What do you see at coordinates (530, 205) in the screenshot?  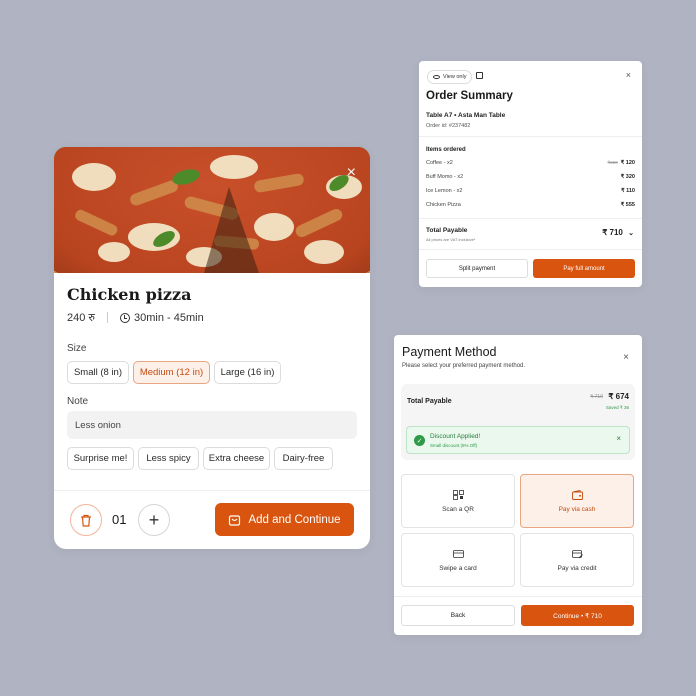 I see `order-item: Chicken Pizza ₹ 555` at bounding box center [530, 205].